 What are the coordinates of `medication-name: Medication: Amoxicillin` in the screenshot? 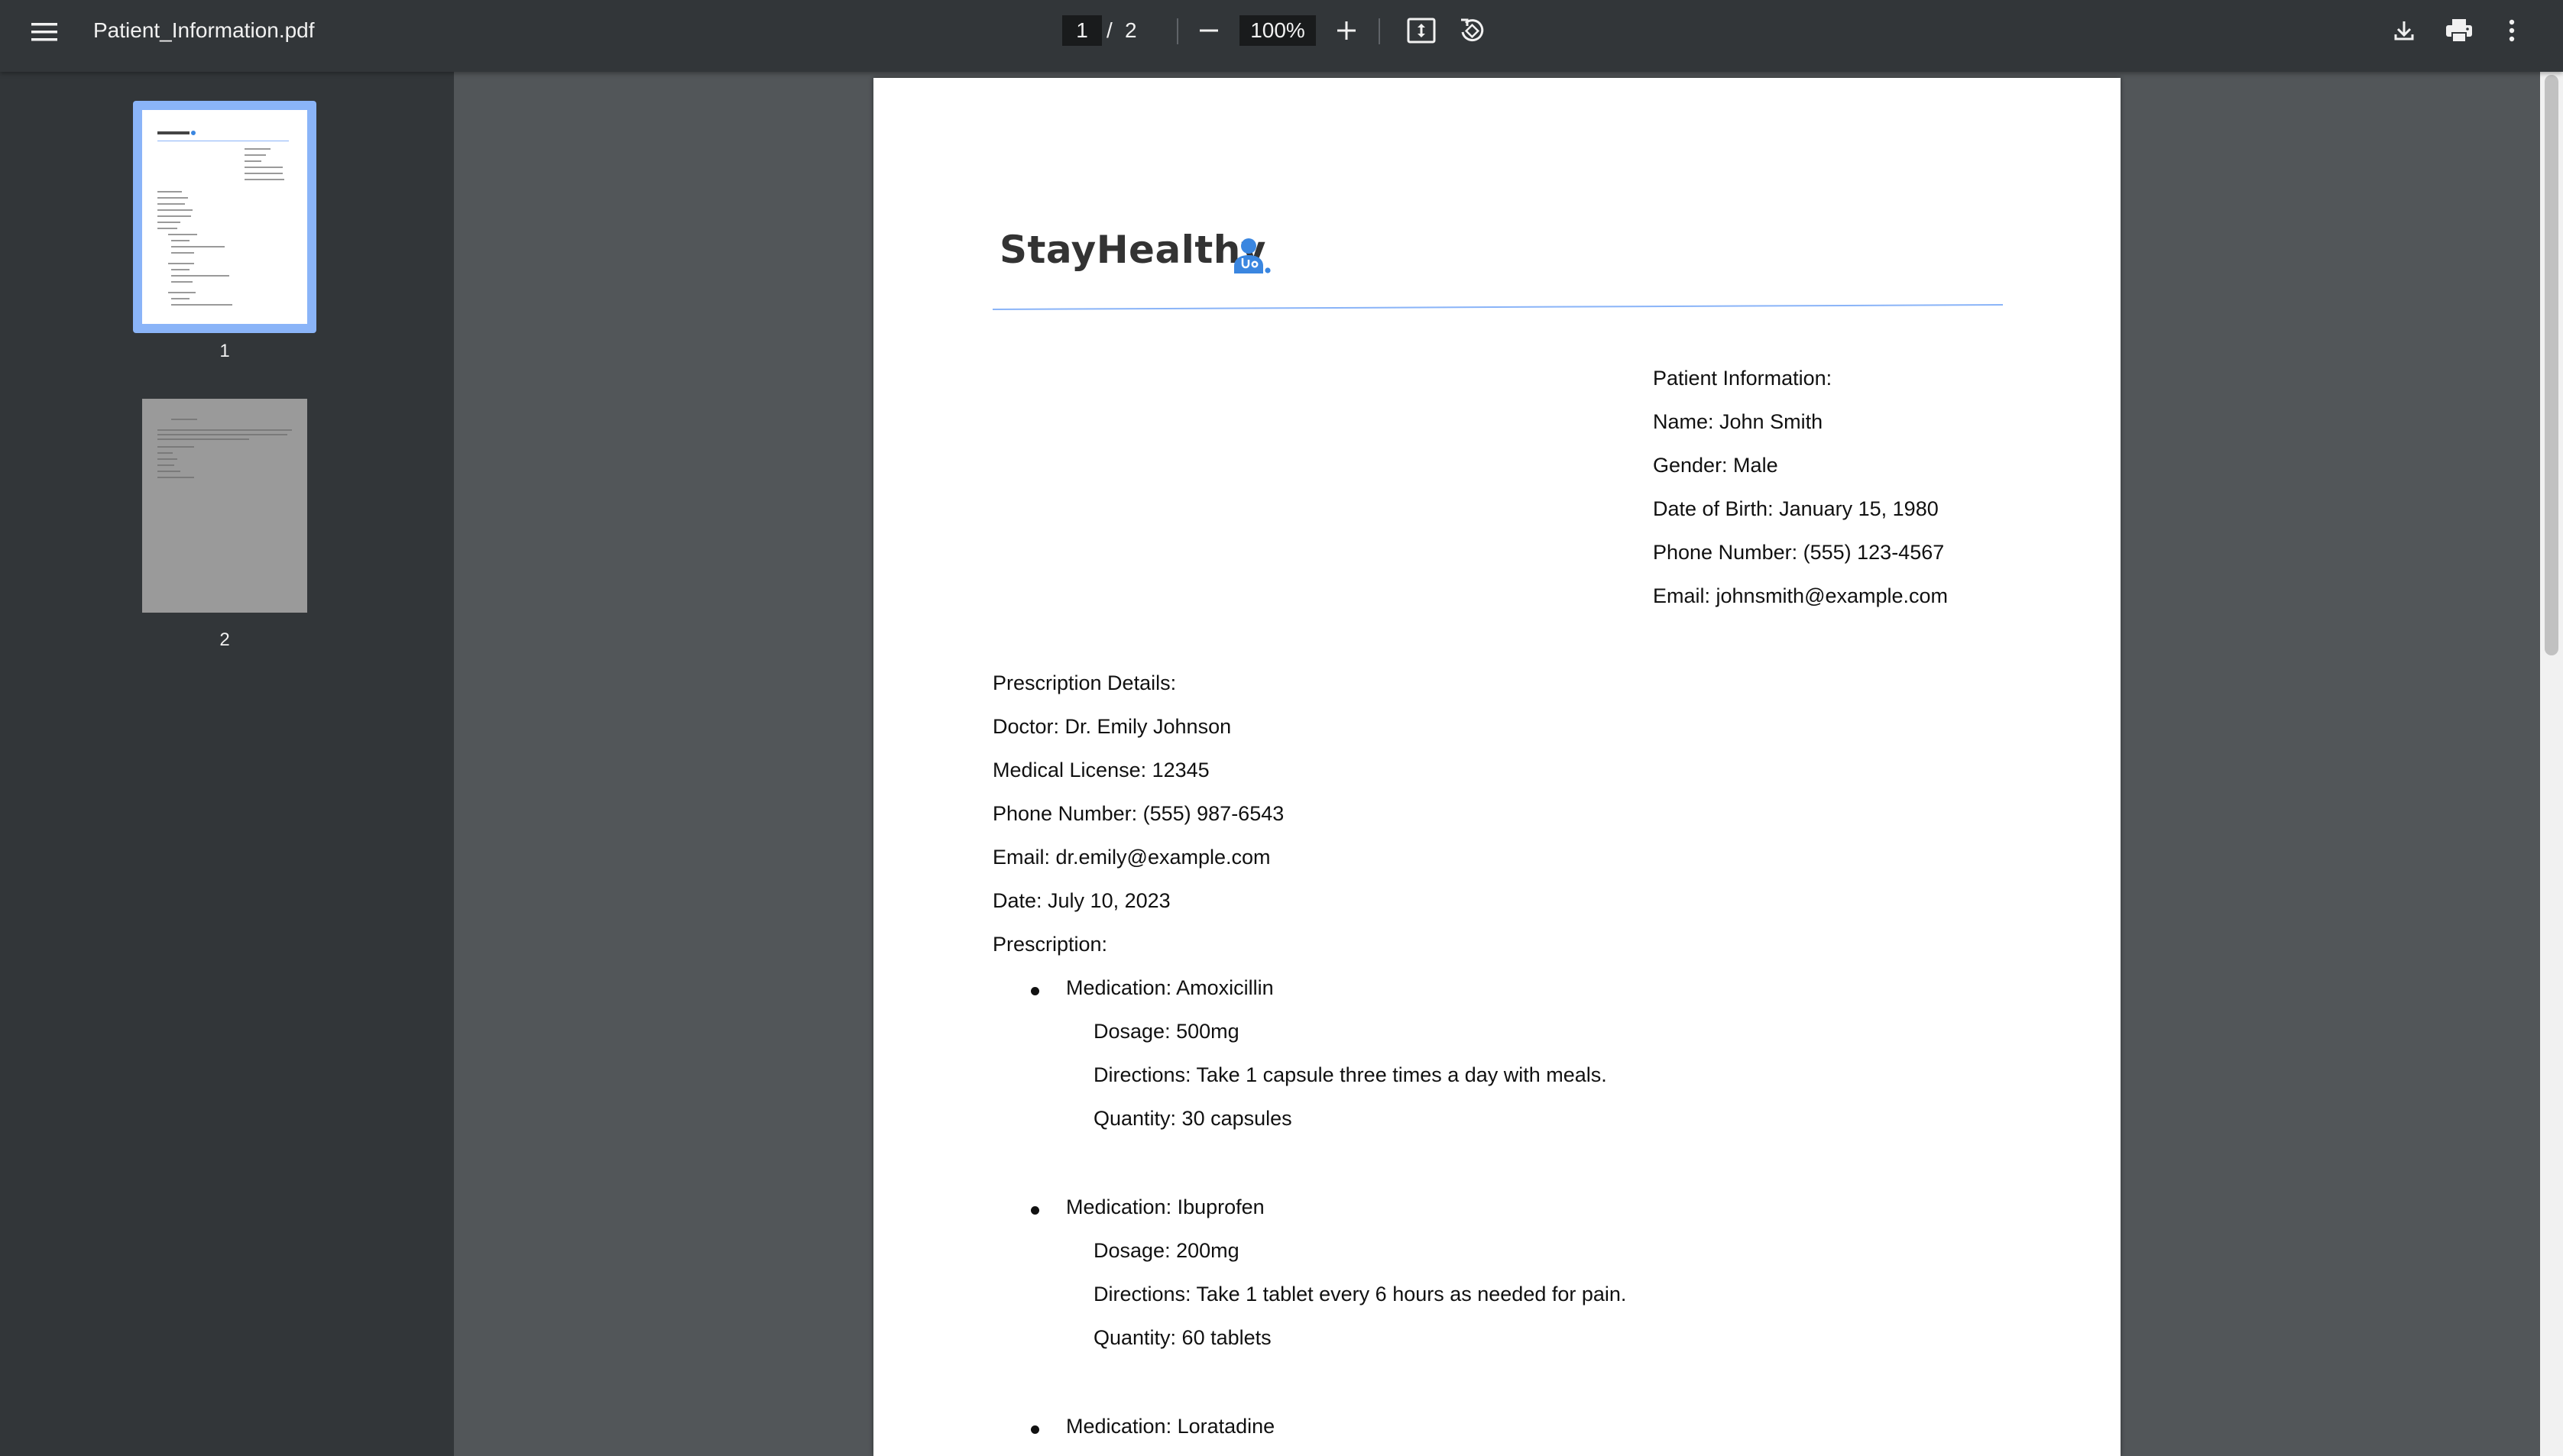 It's located at (1170, 988).